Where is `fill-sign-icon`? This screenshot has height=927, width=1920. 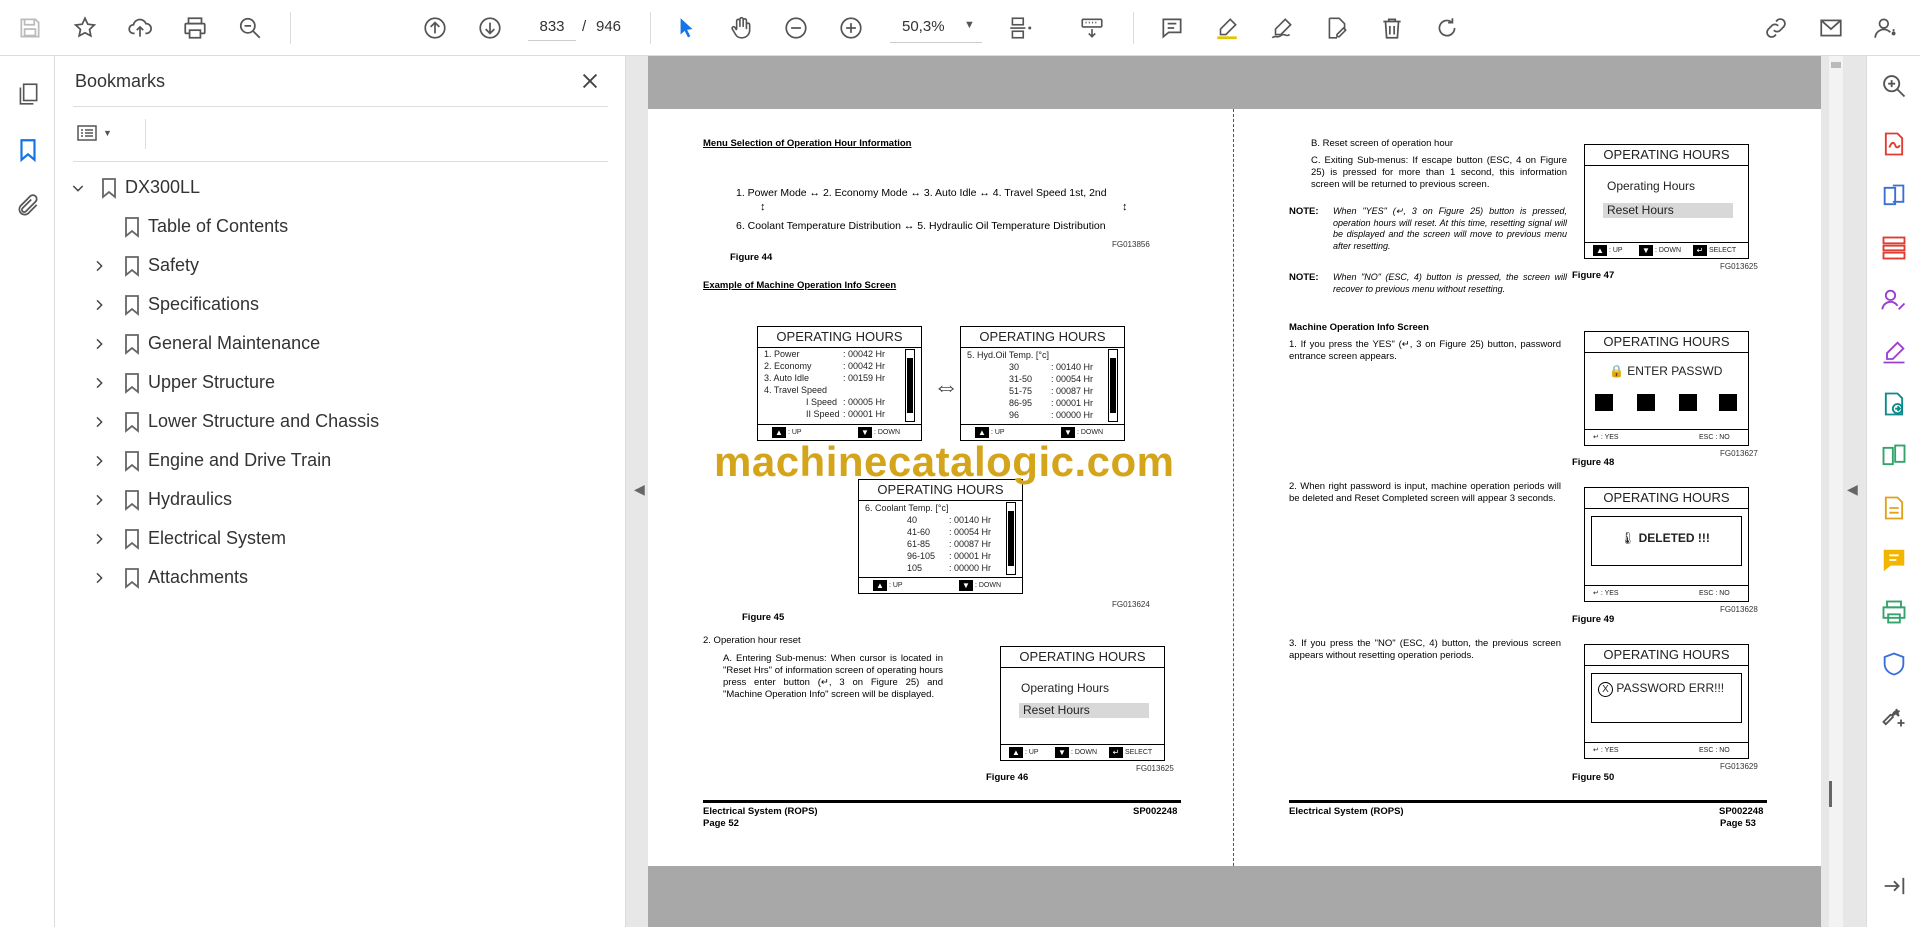 fill-sign-icon is located at coordinates (1894, 352).